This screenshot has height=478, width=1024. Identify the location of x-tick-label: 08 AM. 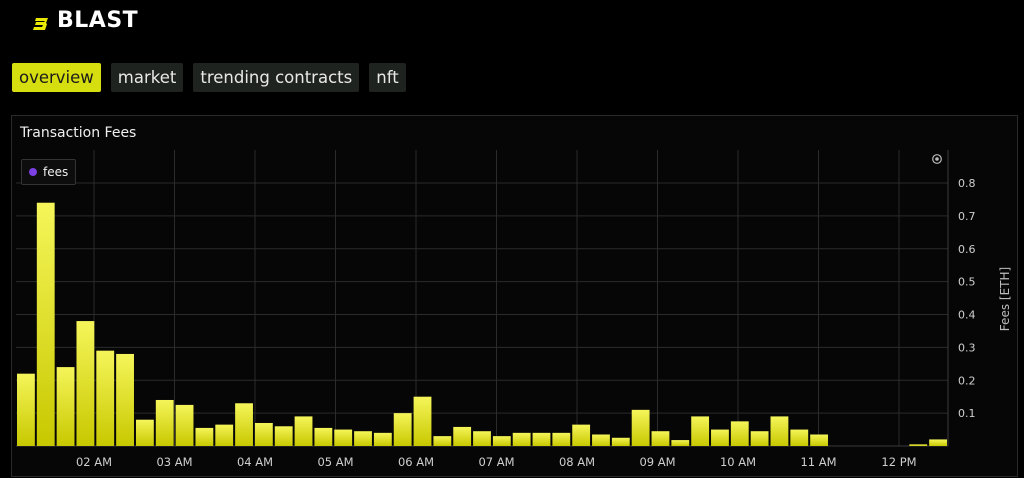
(577, 462).